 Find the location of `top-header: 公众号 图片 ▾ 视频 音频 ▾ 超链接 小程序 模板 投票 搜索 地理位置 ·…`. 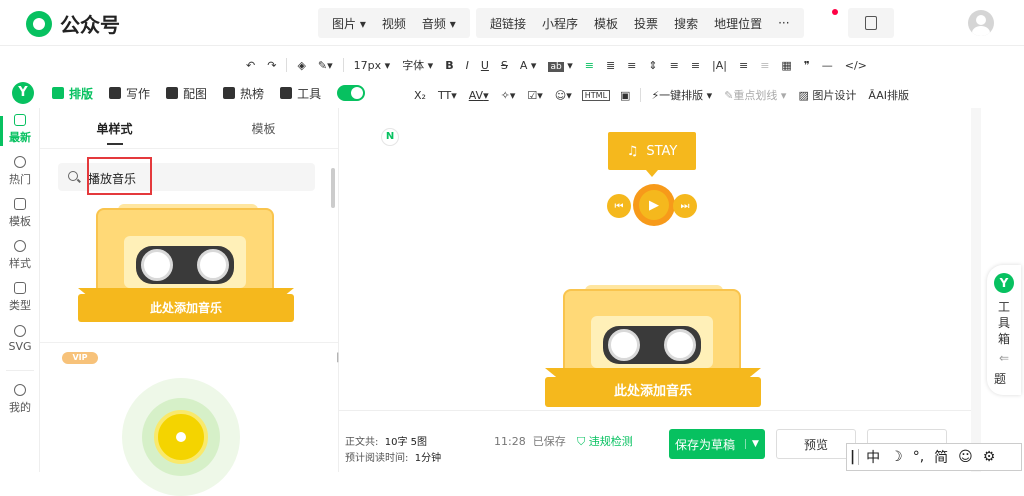

top-header: 公众号 图片 ▾ 视频 音频 ▾ 超链接 小程序 模板 投票 搜索 地理位置 ·… is located at coordinates (512, 23).